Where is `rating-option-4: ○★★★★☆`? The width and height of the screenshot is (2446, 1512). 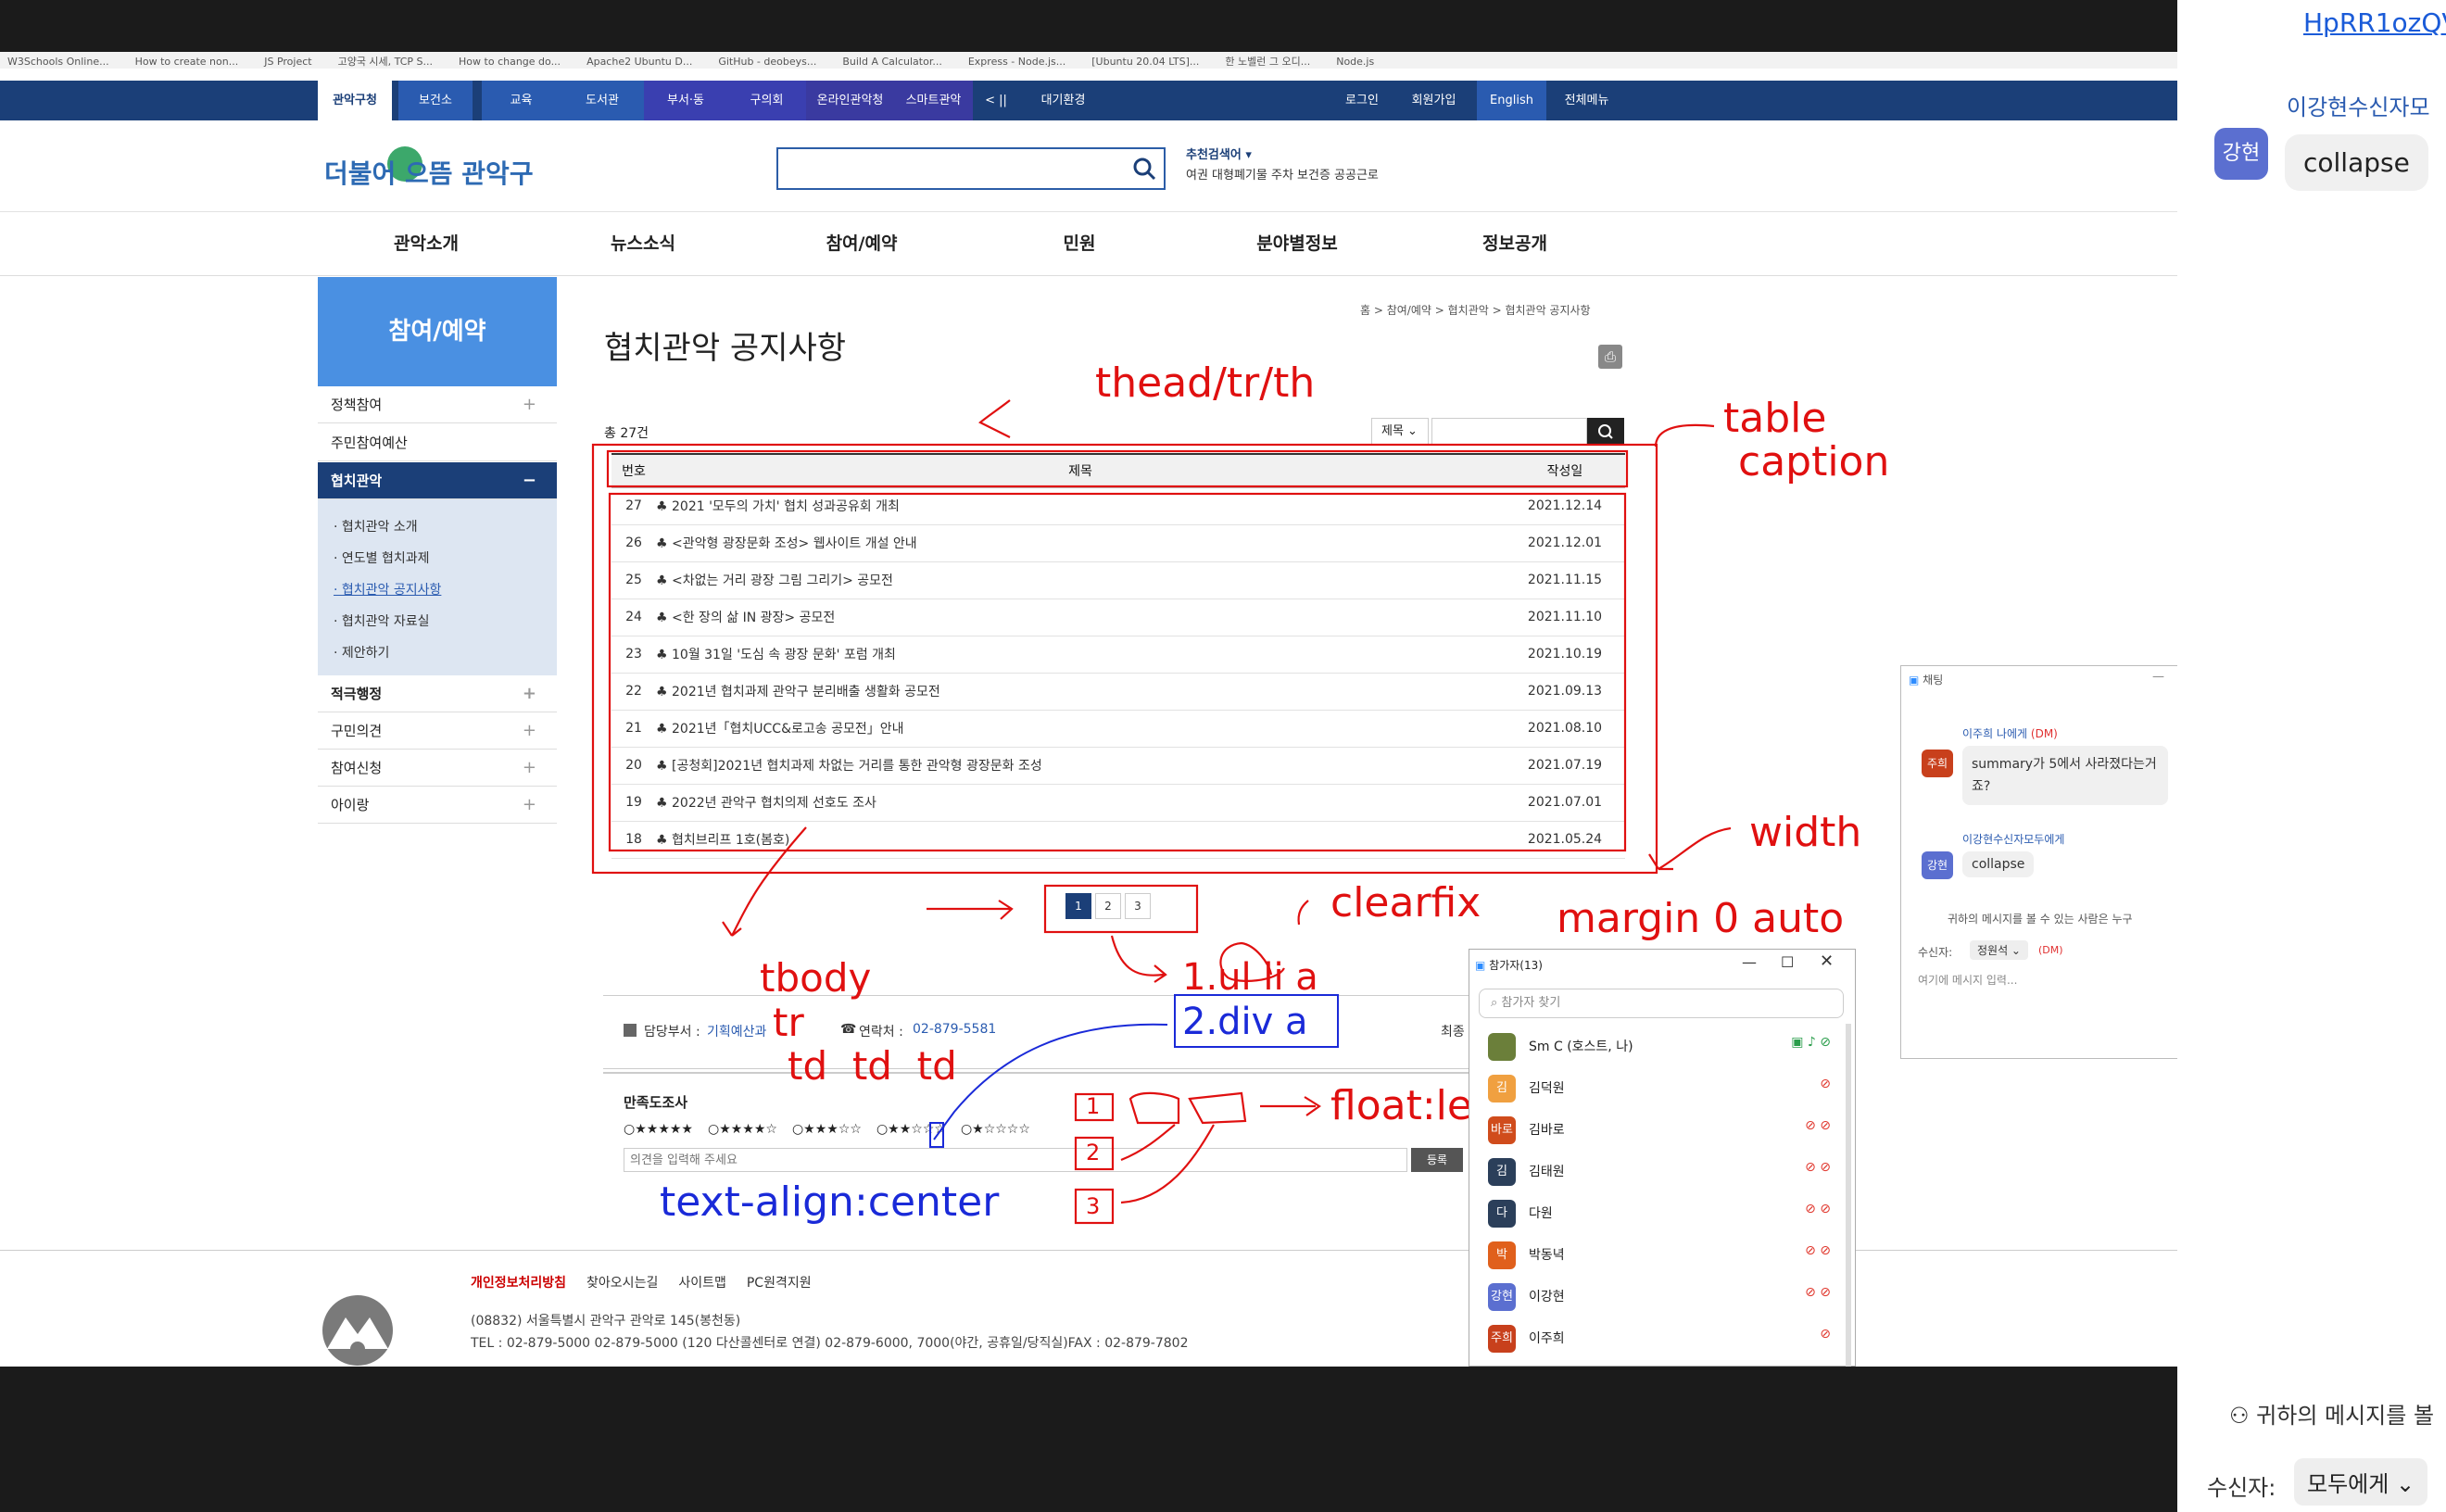
rating-option-4: ○★★★★☆ is located at coordinates (743, 1129).